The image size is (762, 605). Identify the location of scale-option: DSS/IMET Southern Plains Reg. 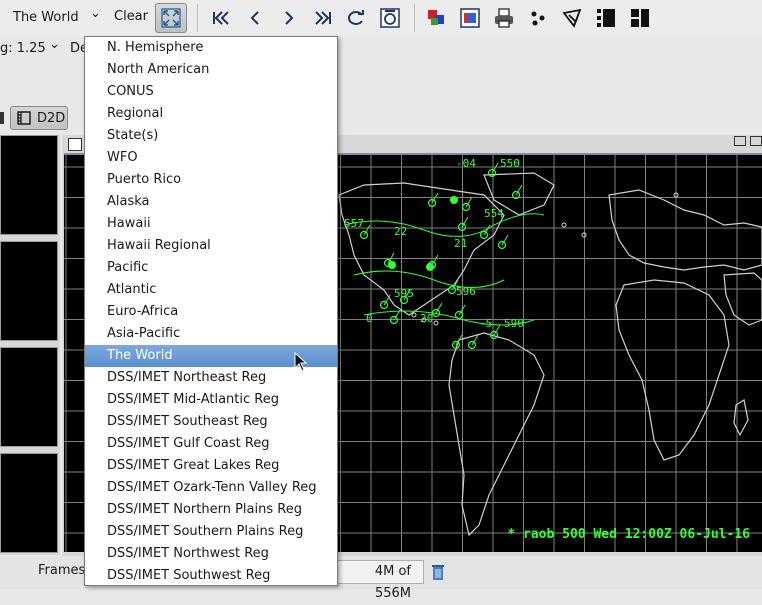
(211, 532).